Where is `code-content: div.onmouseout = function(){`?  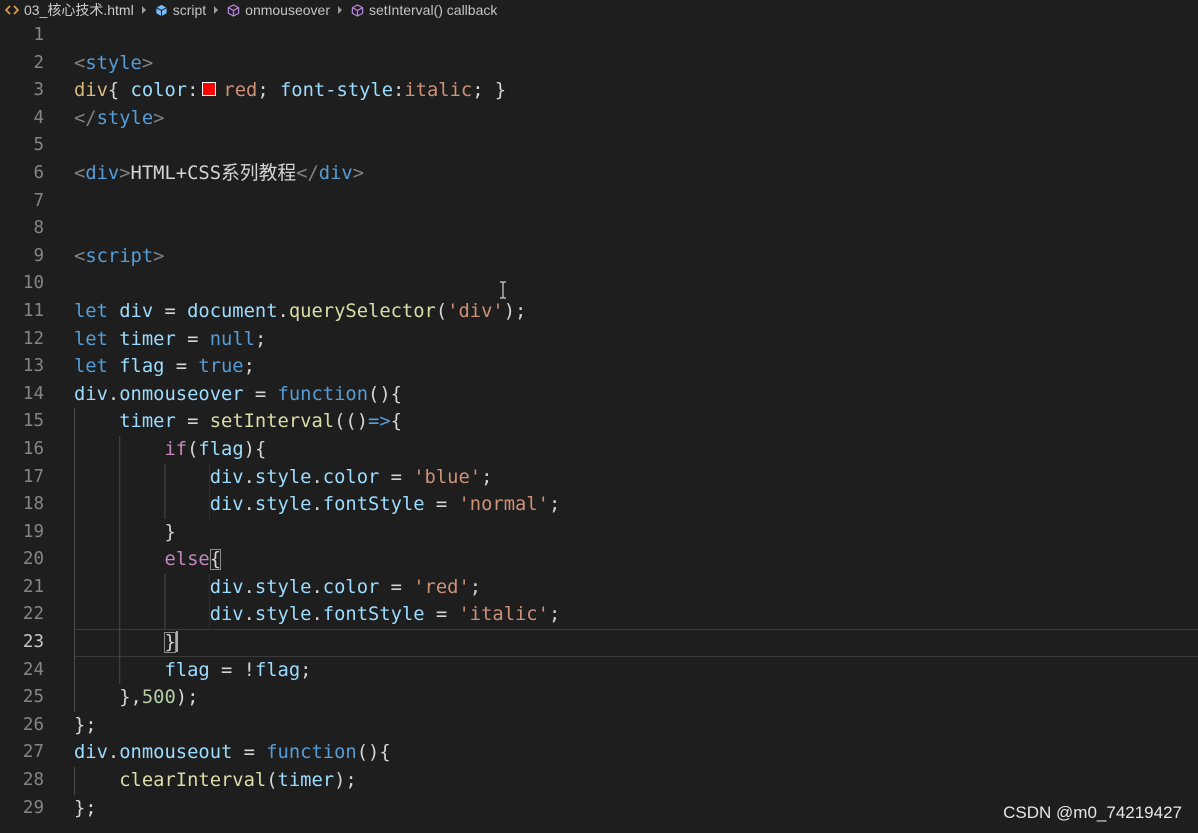
code-content: div.onmouseout = function(){ is located at coordinates (636, 753).